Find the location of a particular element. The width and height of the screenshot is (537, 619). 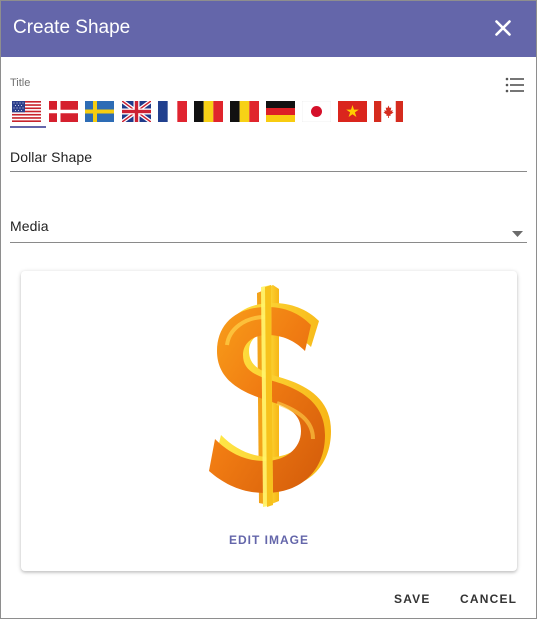

edit-image-button: EDIT IMAGE is located at coordinates (269, 540).